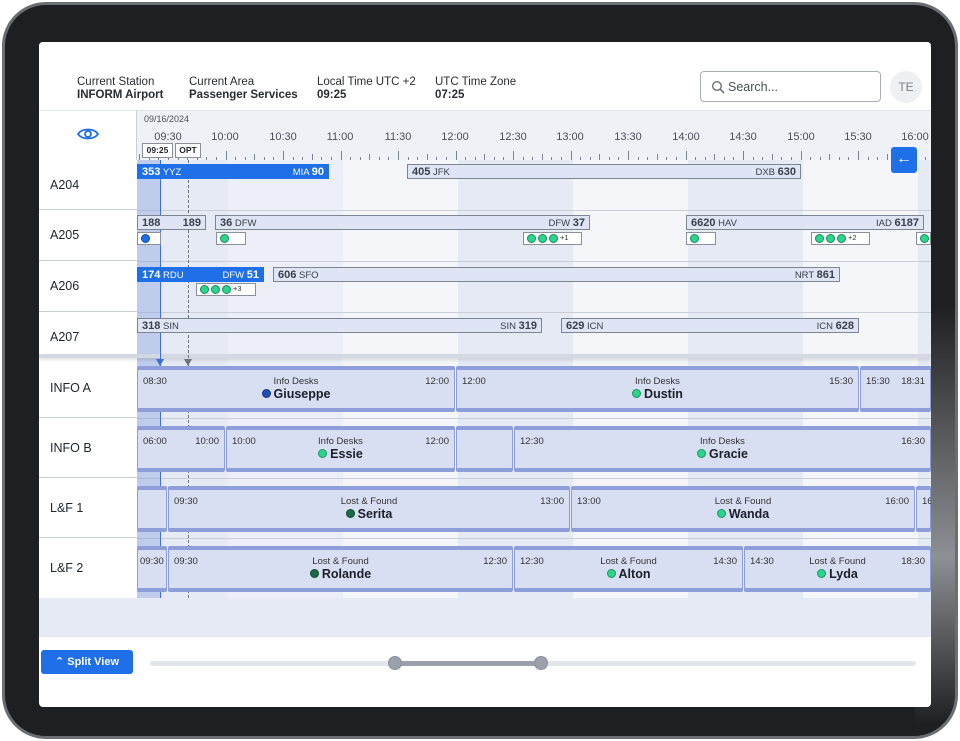 This screenshot has height=741, width=960. What do you see at coordinates (884, 223) in the screenshot?
I see `flight-destination: IAD` at bounding box center [884, 223].